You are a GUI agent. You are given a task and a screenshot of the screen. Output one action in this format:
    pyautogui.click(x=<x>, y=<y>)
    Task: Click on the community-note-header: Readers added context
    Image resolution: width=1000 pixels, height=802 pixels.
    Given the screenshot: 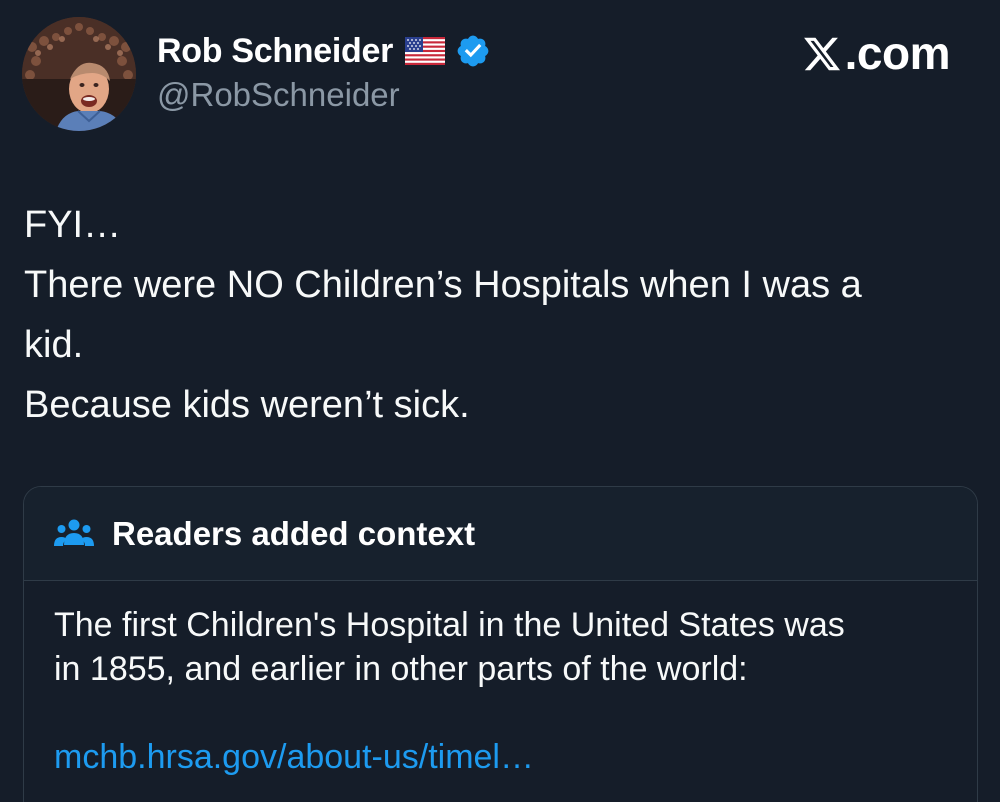 What is the action you would take?
    pyautogui.click(x=500, y=534)
    